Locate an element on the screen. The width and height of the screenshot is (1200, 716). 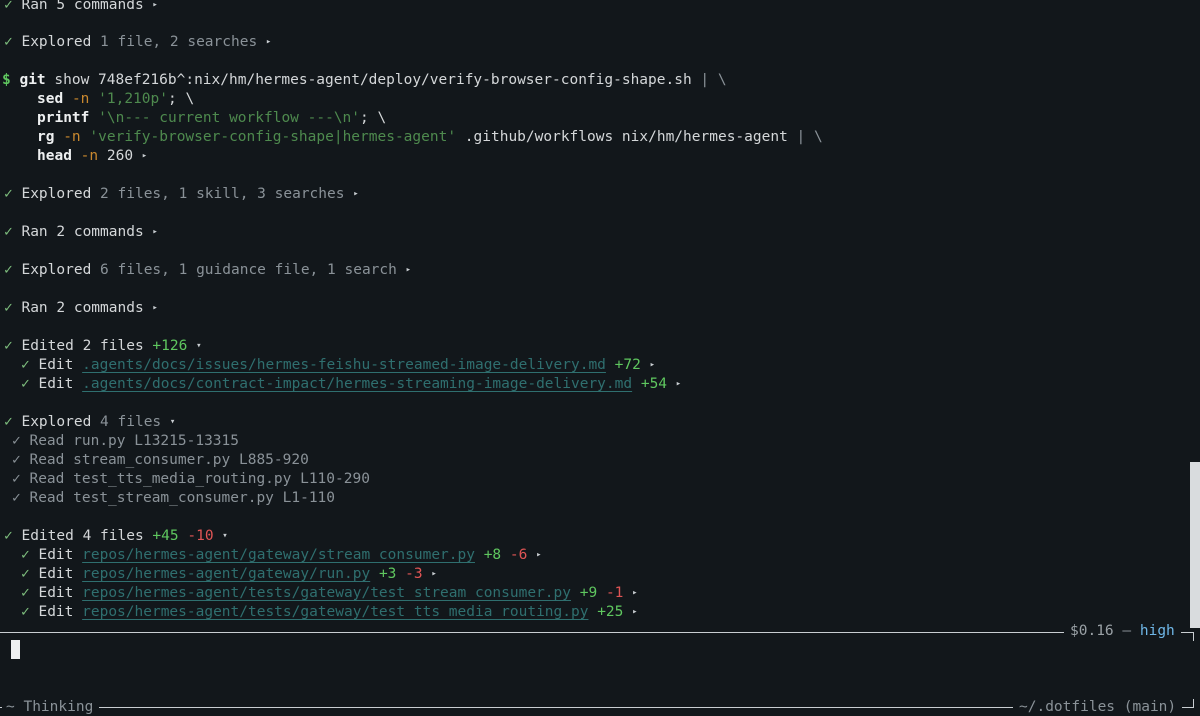
command-line-5: head -n 260 ▸ is located at coordinates (92, 156).